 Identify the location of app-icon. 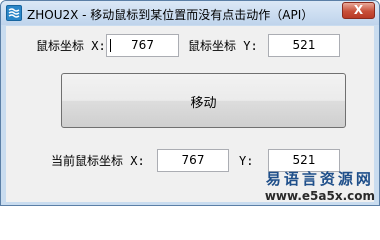
(14, 13).